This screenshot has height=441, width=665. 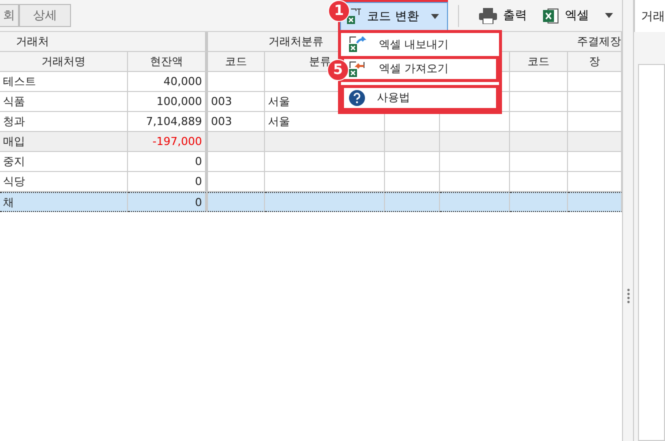 What do you see at coordinates (9, 15) in the screenshot?
I see `toolbar-button: 회` at bounding box center [9, 15].